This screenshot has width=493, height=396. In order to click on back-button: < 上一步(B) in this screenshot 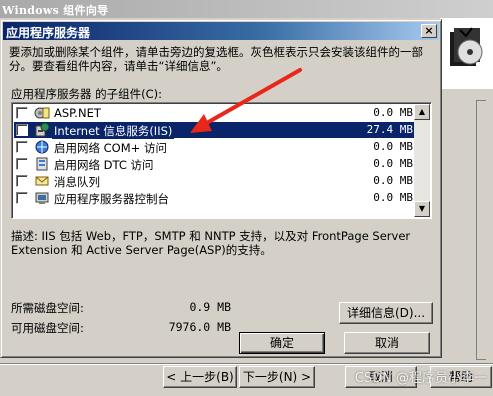, I will do `click(200, 377)`.